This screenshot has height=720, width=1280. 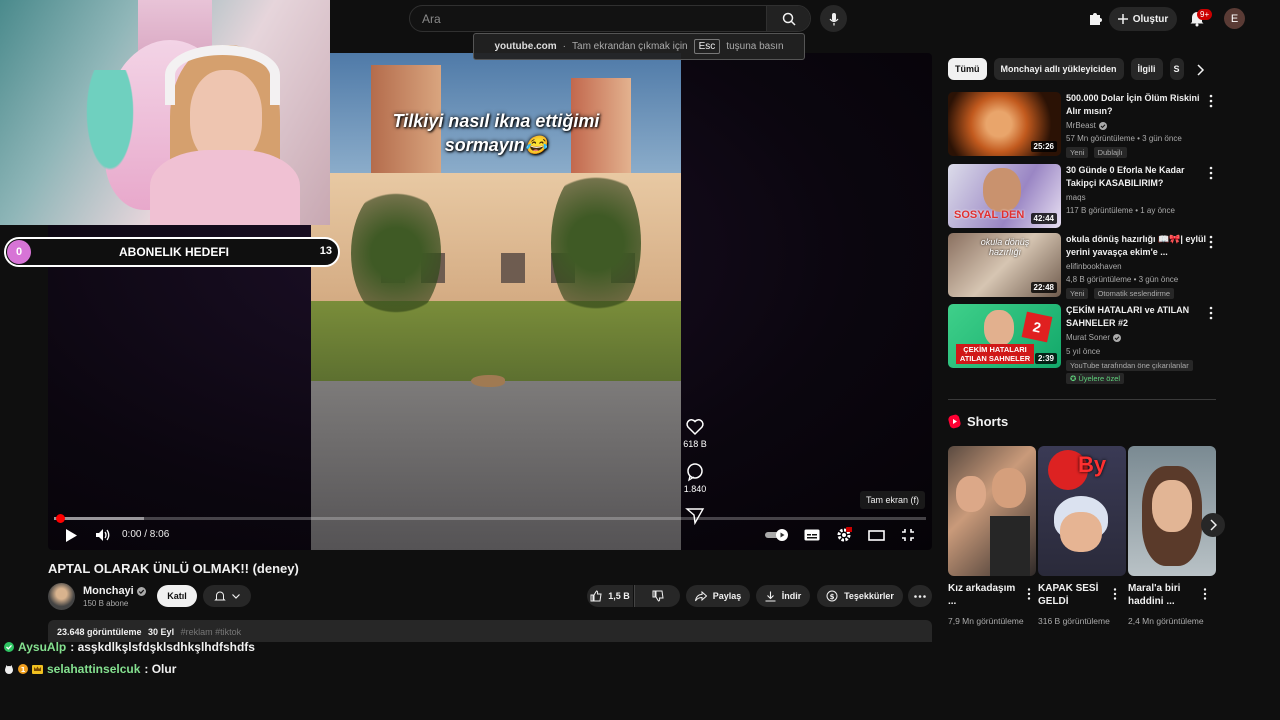 What do you see at coordinates (211, 632) in the screenshot?
I see `hashtags: #reklam #tiktok` at bounding box center [211, 632].